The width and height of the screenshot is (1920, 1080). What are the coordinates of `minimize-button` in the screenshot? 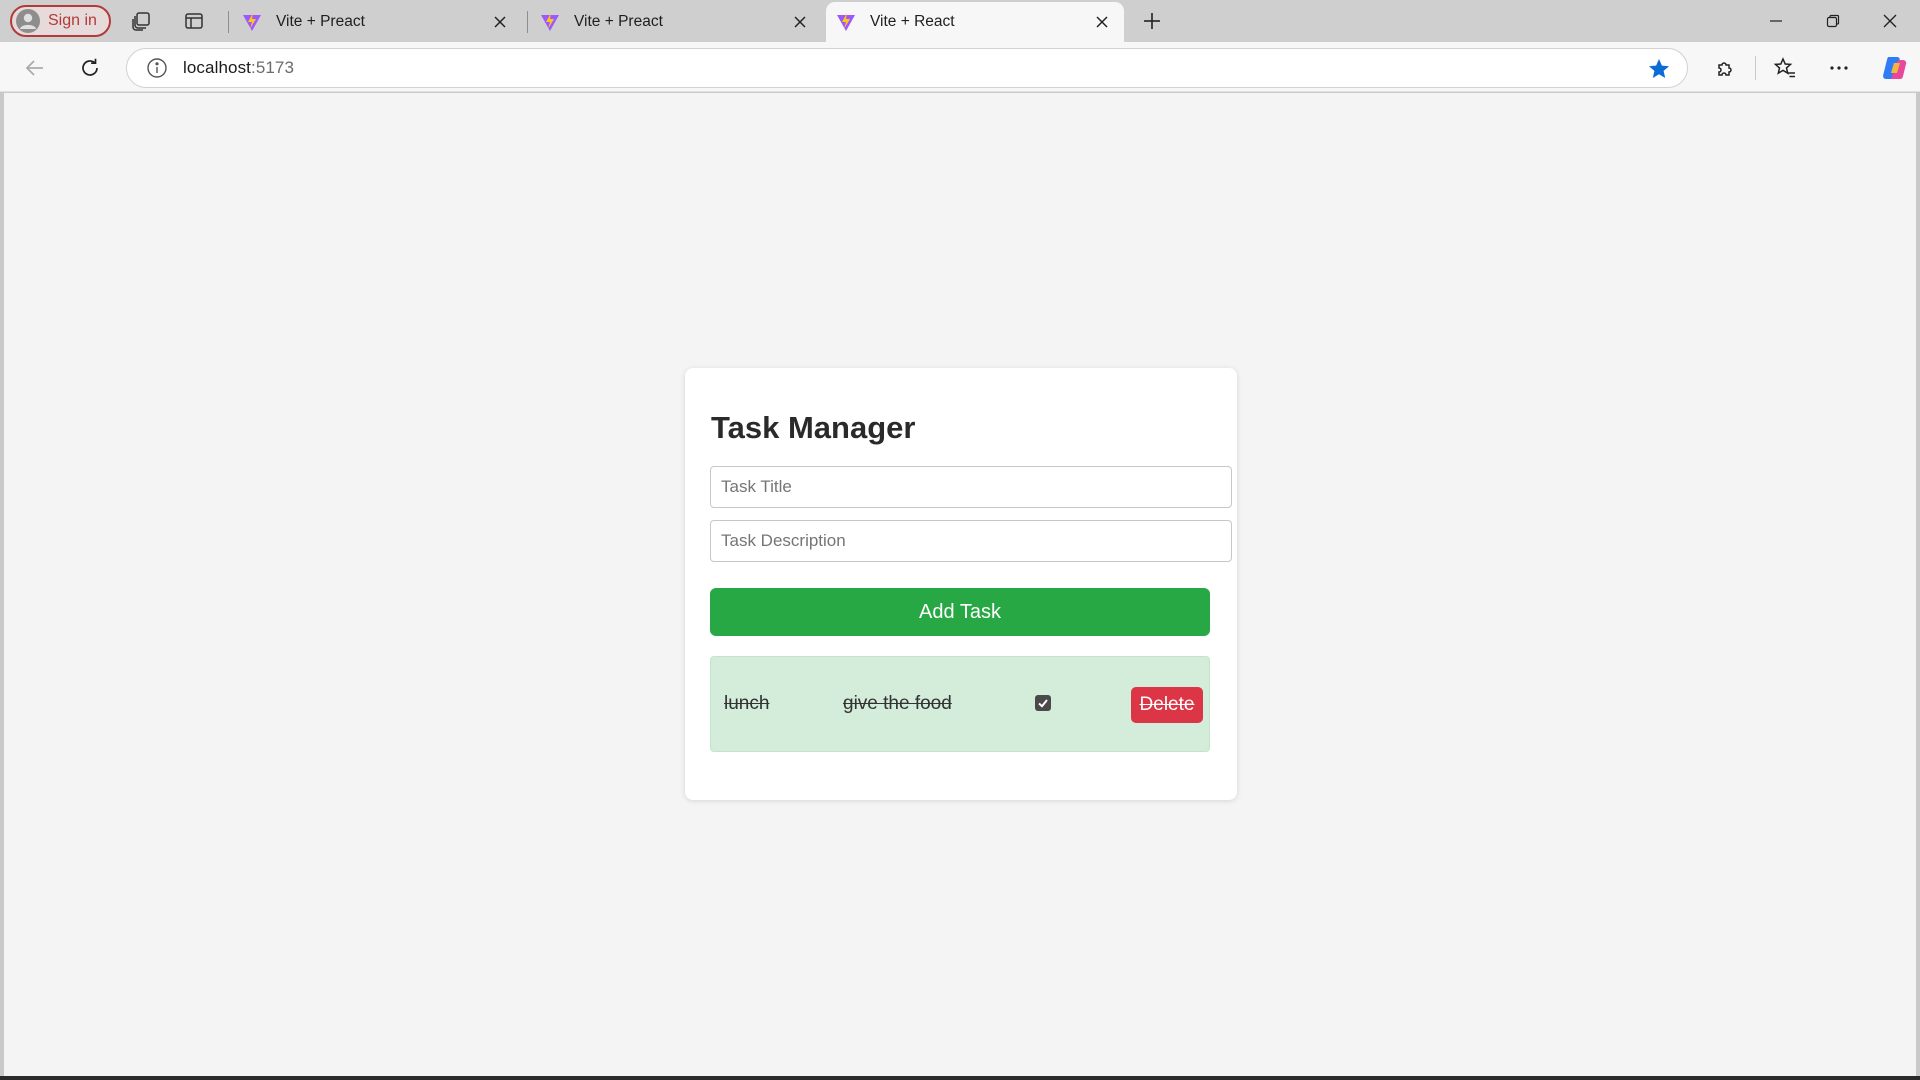 It's located at (1776, 21).